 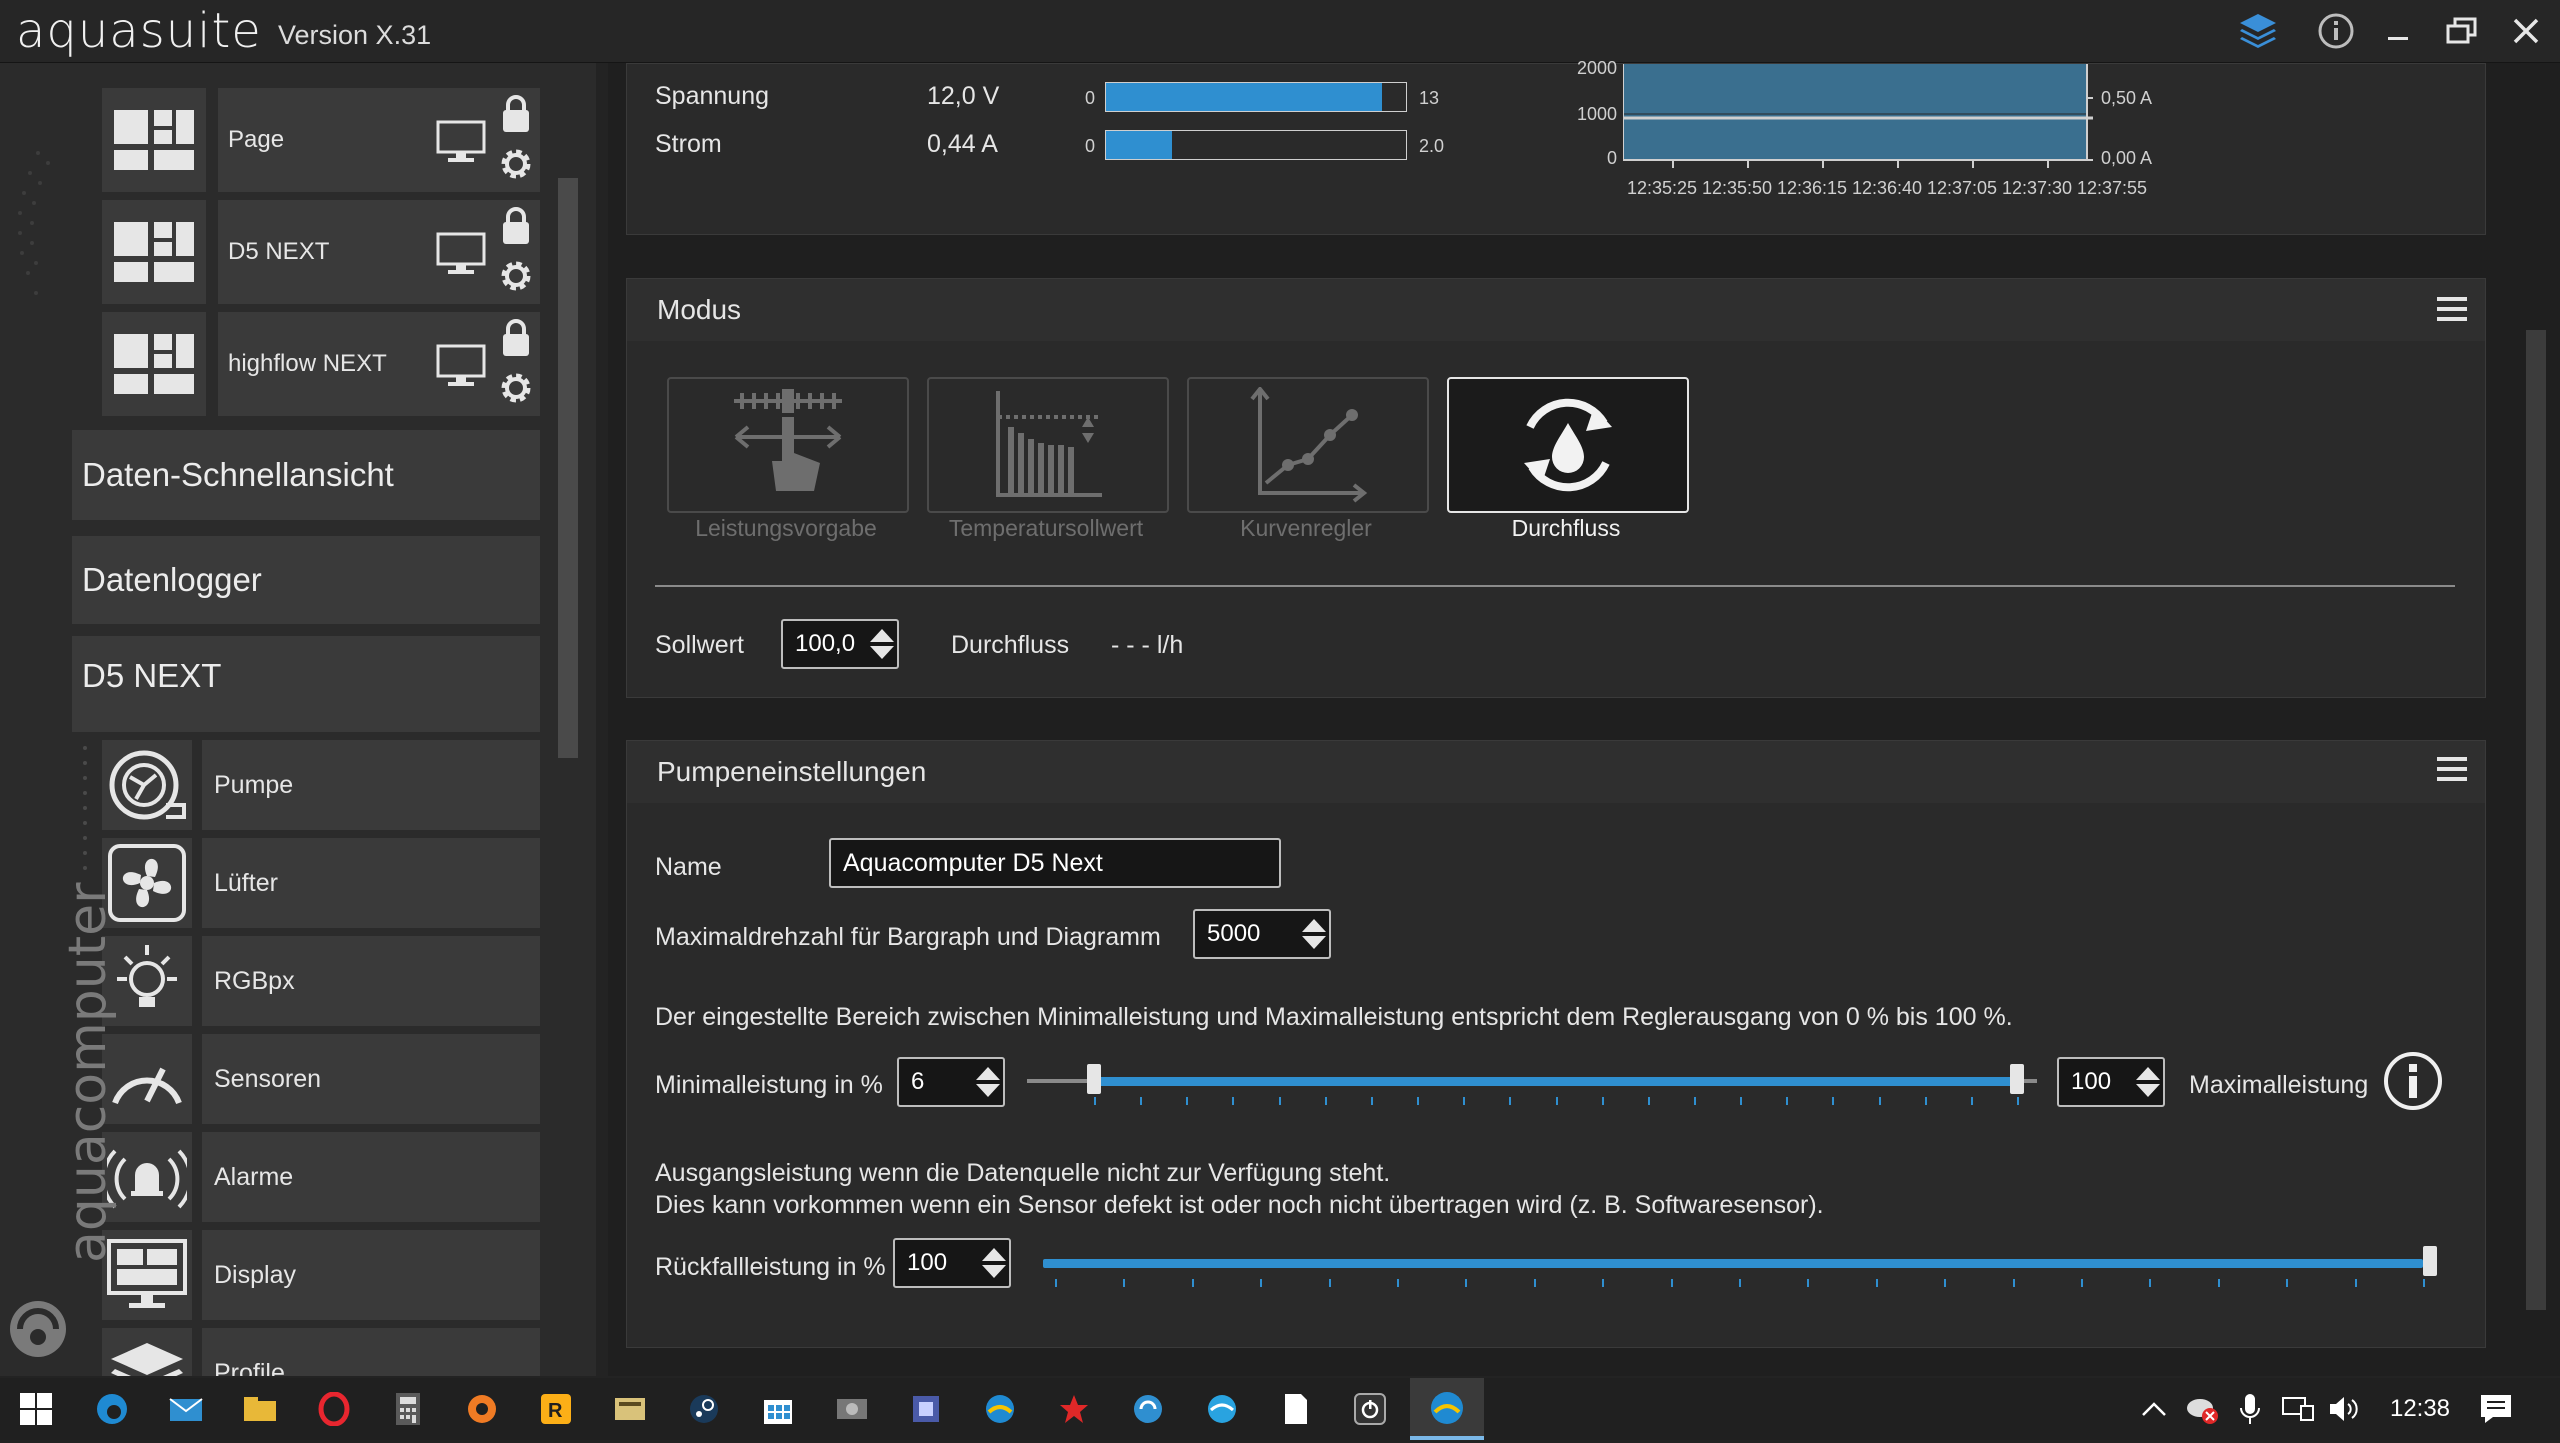 I want to click on maximize-button, so click(x=2462, y=31).